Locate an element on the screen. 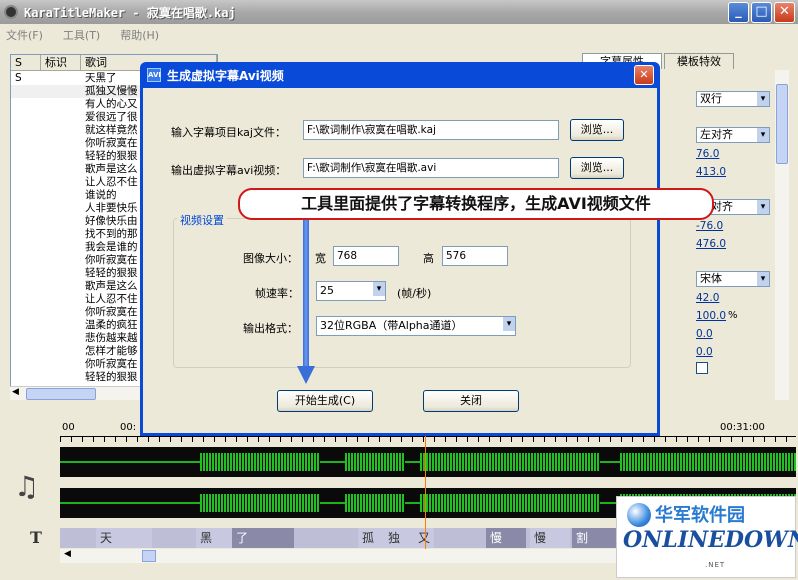 This screenshot has height=580, width=798. watermark-sub: .NET is located at coordinates (715, 565).